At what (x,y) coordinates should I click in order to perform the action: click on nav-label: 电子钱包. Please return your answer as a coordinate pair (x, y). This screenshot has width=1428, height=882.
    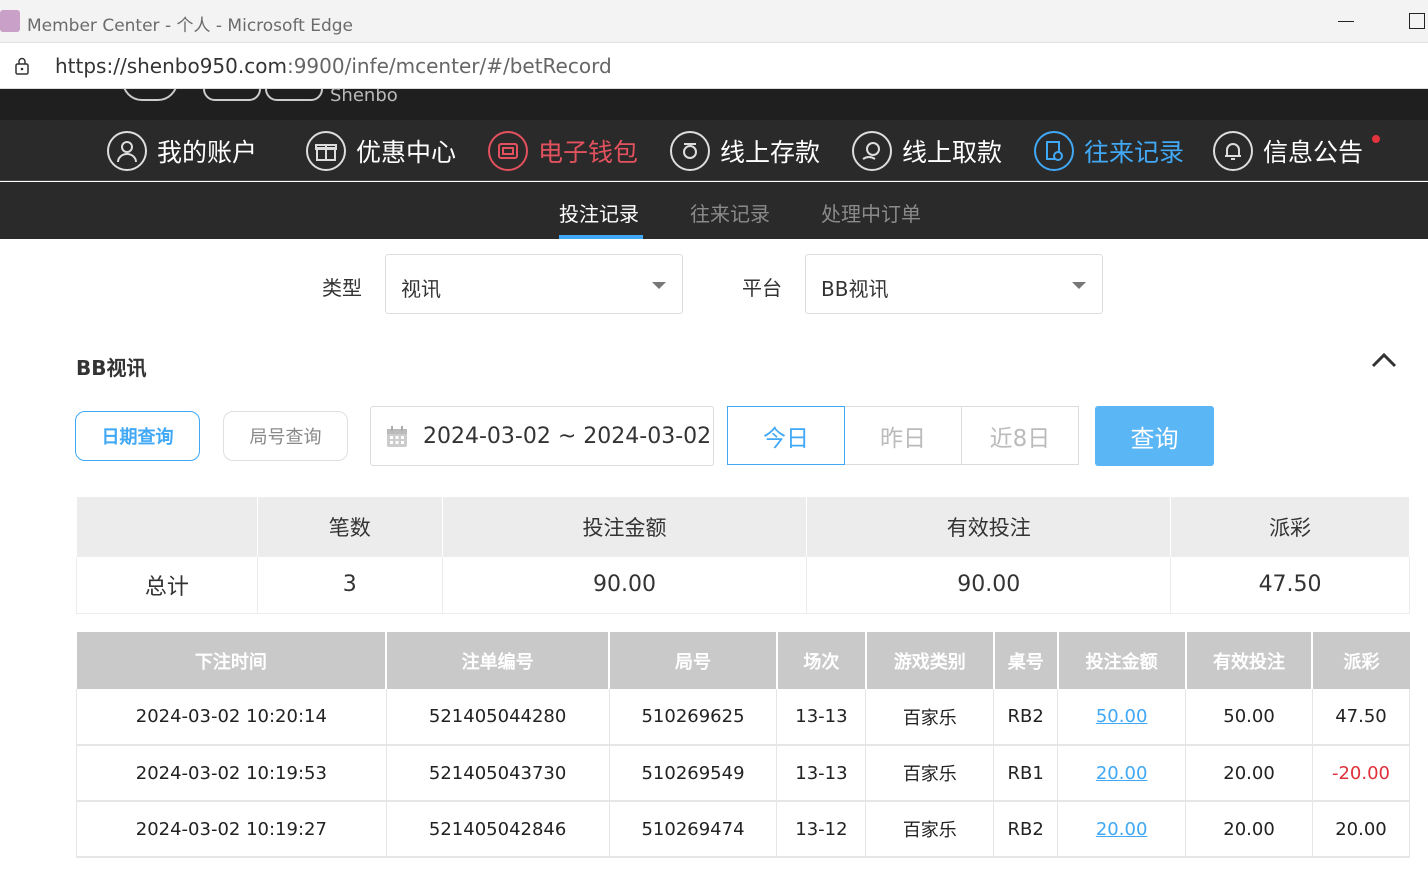
    Looking at the image, I should click on (588, 152).